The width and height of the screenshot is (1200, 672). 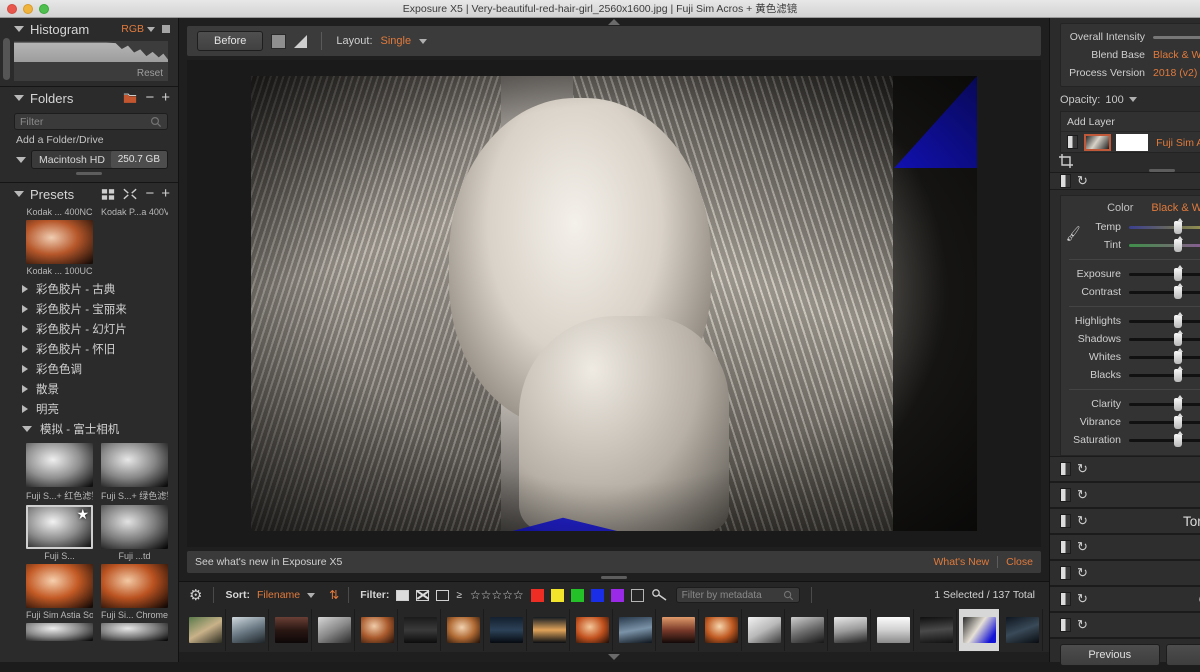 I want to click on white-balance-eyedropper-icon: 🖌, so click(x=1073, y=234).